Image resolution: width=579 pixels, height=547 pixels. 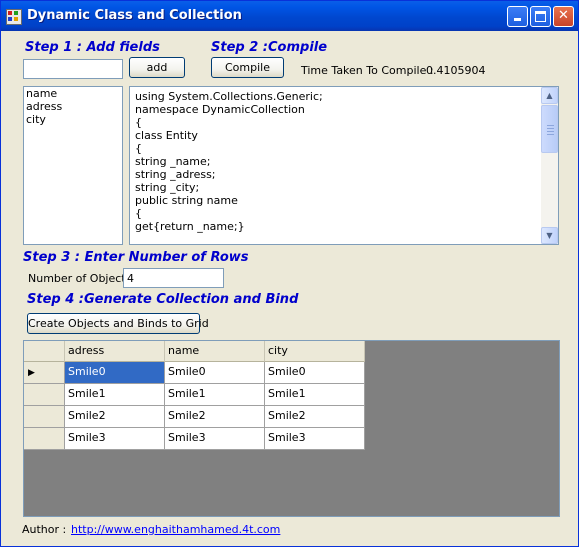 What do you see at coordinates (73, 69) in the screenshot?
I see `field-name-input` at bounding box center [73, 69].